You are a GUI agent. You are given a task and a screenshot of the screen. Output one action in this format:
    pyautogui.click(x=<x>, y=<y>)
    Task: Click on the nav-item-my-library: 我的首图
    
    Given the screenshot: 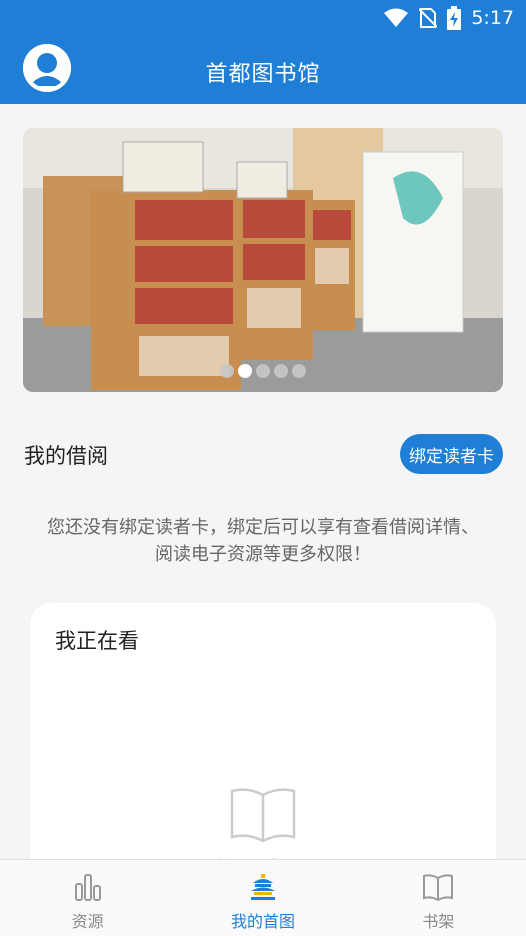 What is the action you would take?
    pyautogui.click(x=262, y=898)
    